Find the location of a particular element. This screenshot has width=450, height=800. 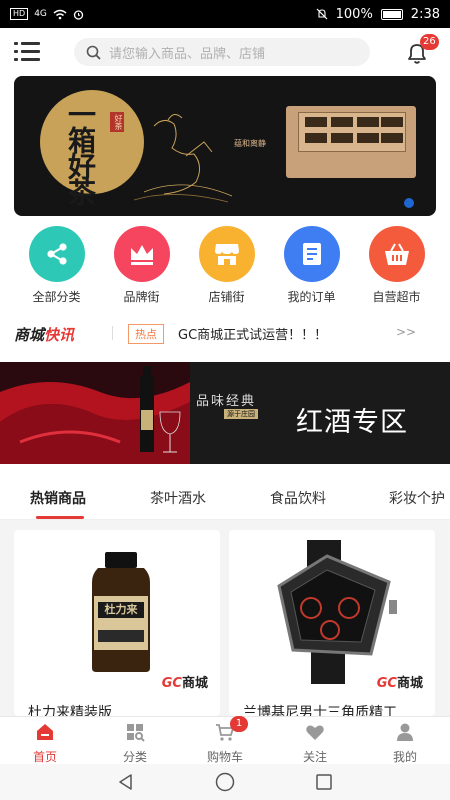

nav-follow-label: 关注 is located at coordinates (314, 757).